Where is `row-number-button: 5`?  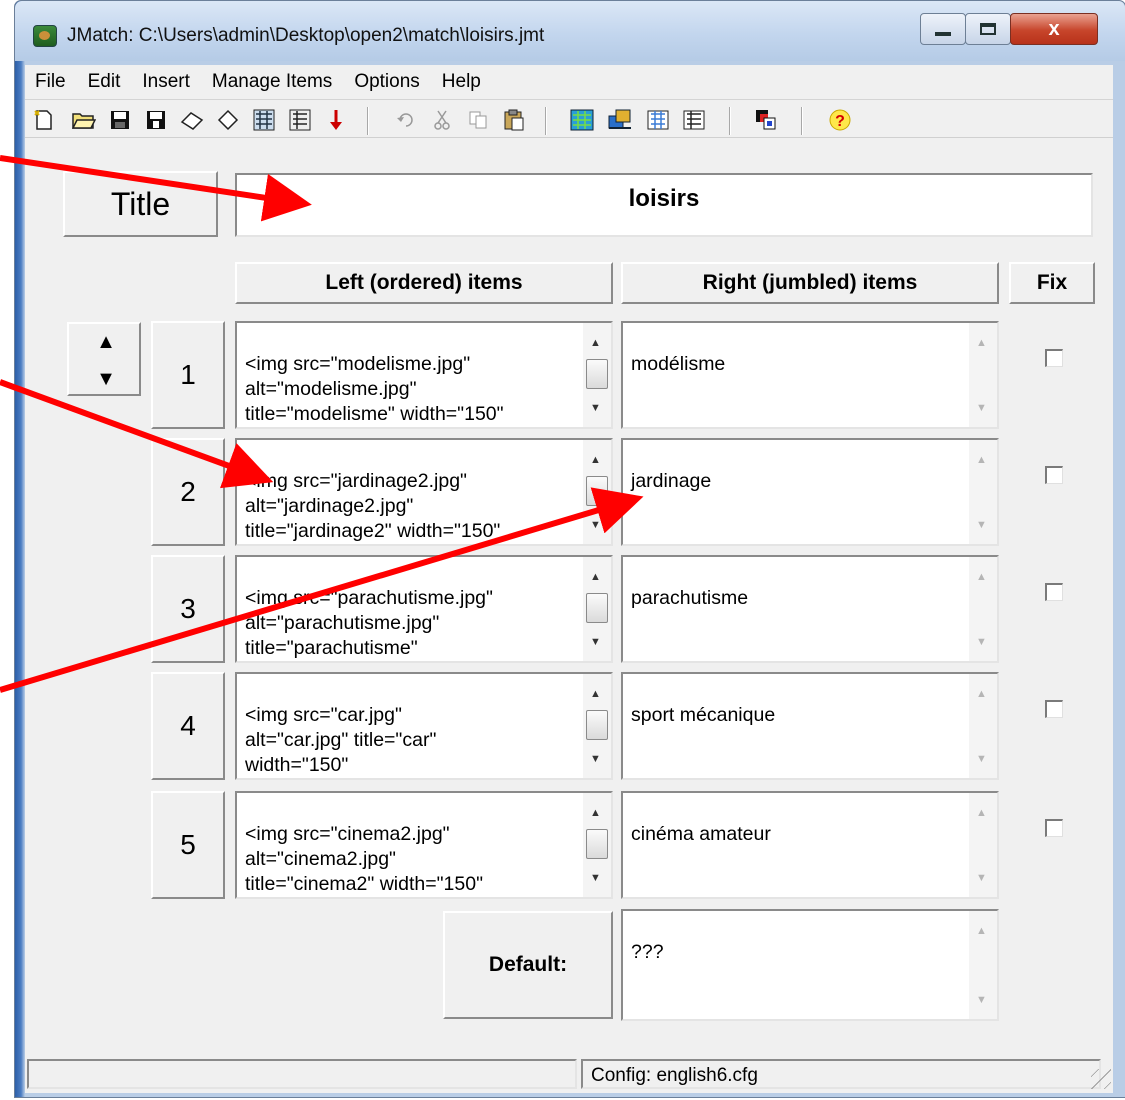
row-number-button: 5 is located at coordinates (188, 845).